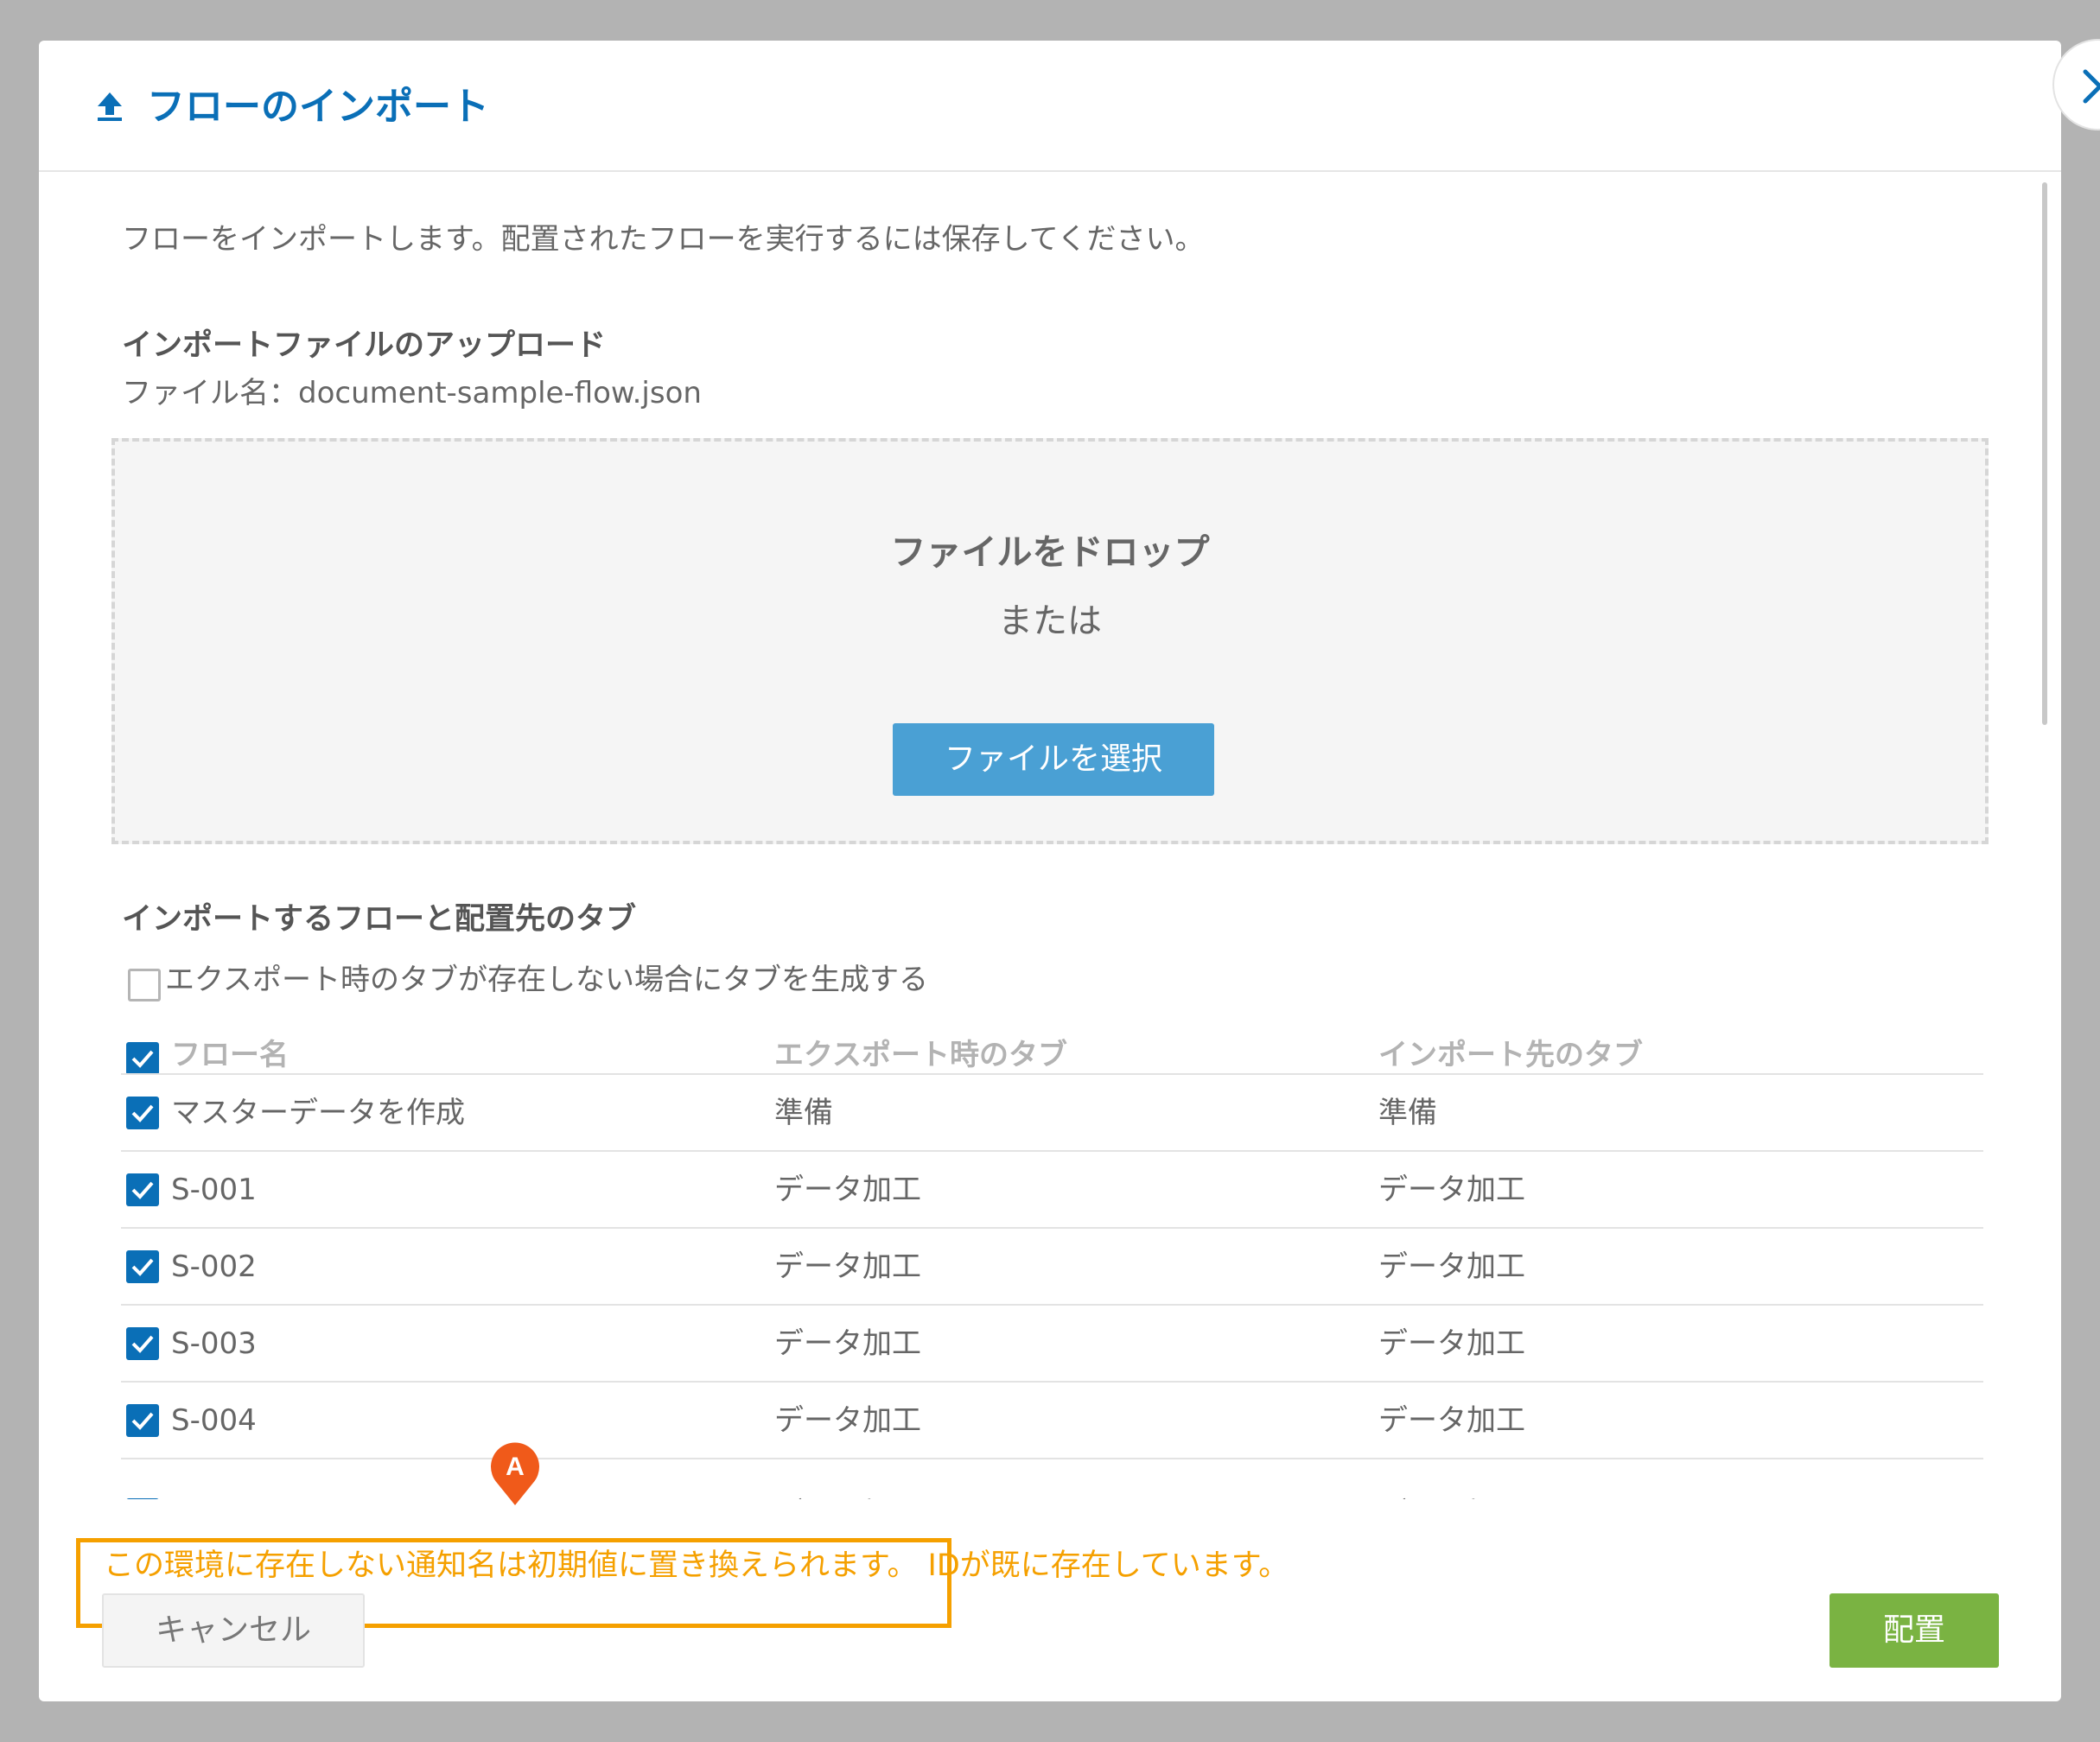 This screenshot has height=1742, width=2100. I want to click on upload-icon, so click(109, 108).